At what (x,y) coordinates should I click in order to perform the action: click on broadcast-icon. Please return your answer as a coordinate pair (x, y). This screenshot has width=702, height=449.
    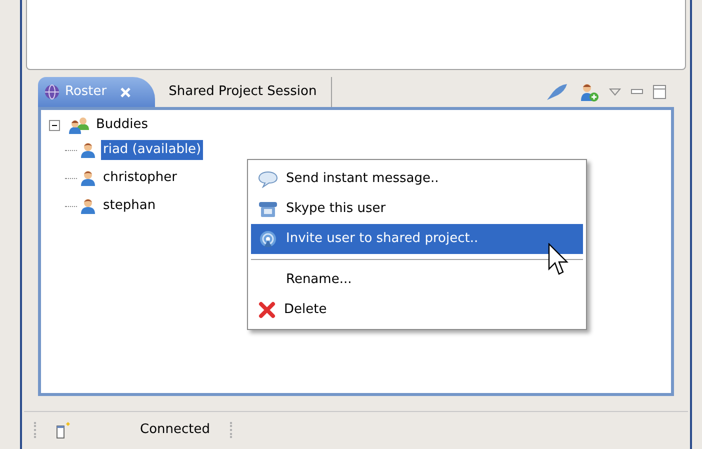
    Looking at the image, I should click on (268, 239).